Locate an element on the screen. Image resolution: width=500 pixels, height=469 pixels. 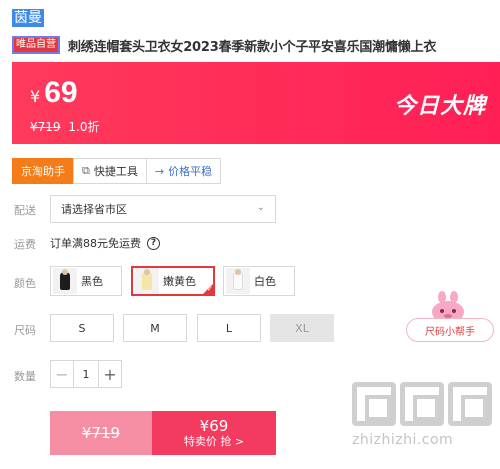
today-brand-label: 今日大牌 is located at coordinates (439, 106).